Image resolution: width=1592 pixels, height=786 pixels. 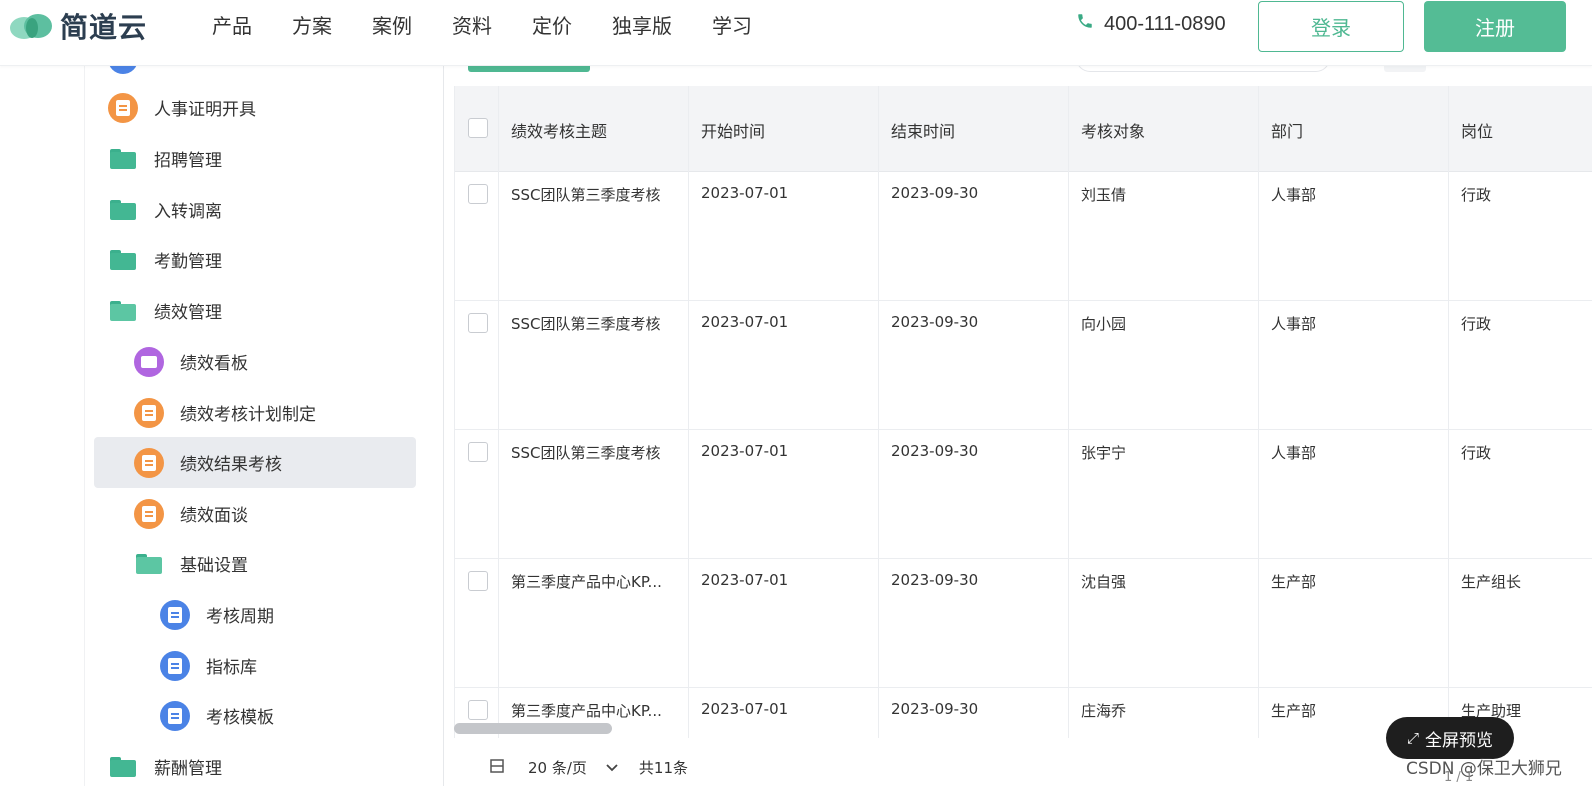 What do you see at coordinates (1104, 711) in the screenshot?
I see `cell-subject: 庄海乔` at bounding box center [1104, 711].